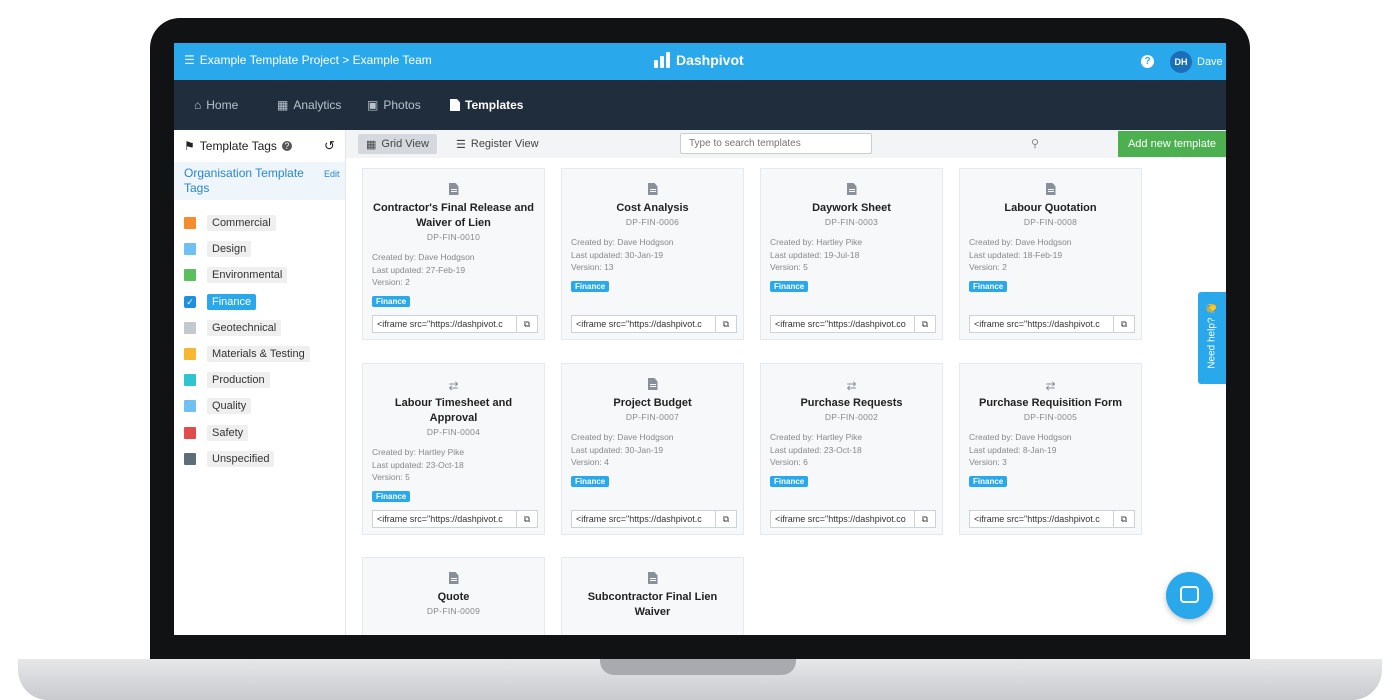 This screenshot has width=1400, height=700. What do you see at coordinates (309, 105) in the screenshot?
I see `nav-item-analytics: ▦ Analytics` at bounding box center [309, 105].